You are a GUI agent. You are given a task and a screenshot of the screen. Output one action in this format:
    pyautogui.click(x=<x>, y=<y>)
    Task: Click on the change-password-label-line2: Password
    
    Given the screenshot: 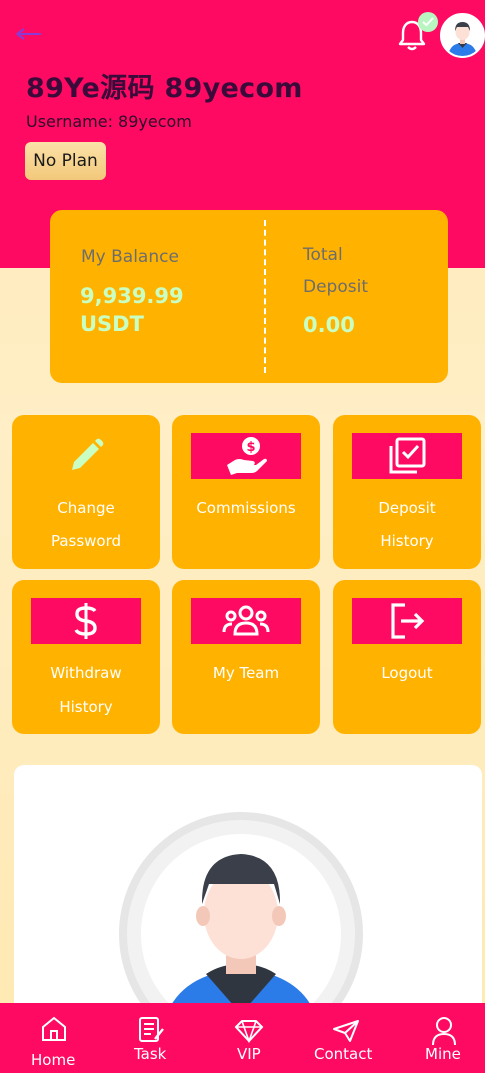 What is the action you would take?
    pyautogui.click(x=86, y=541)
    